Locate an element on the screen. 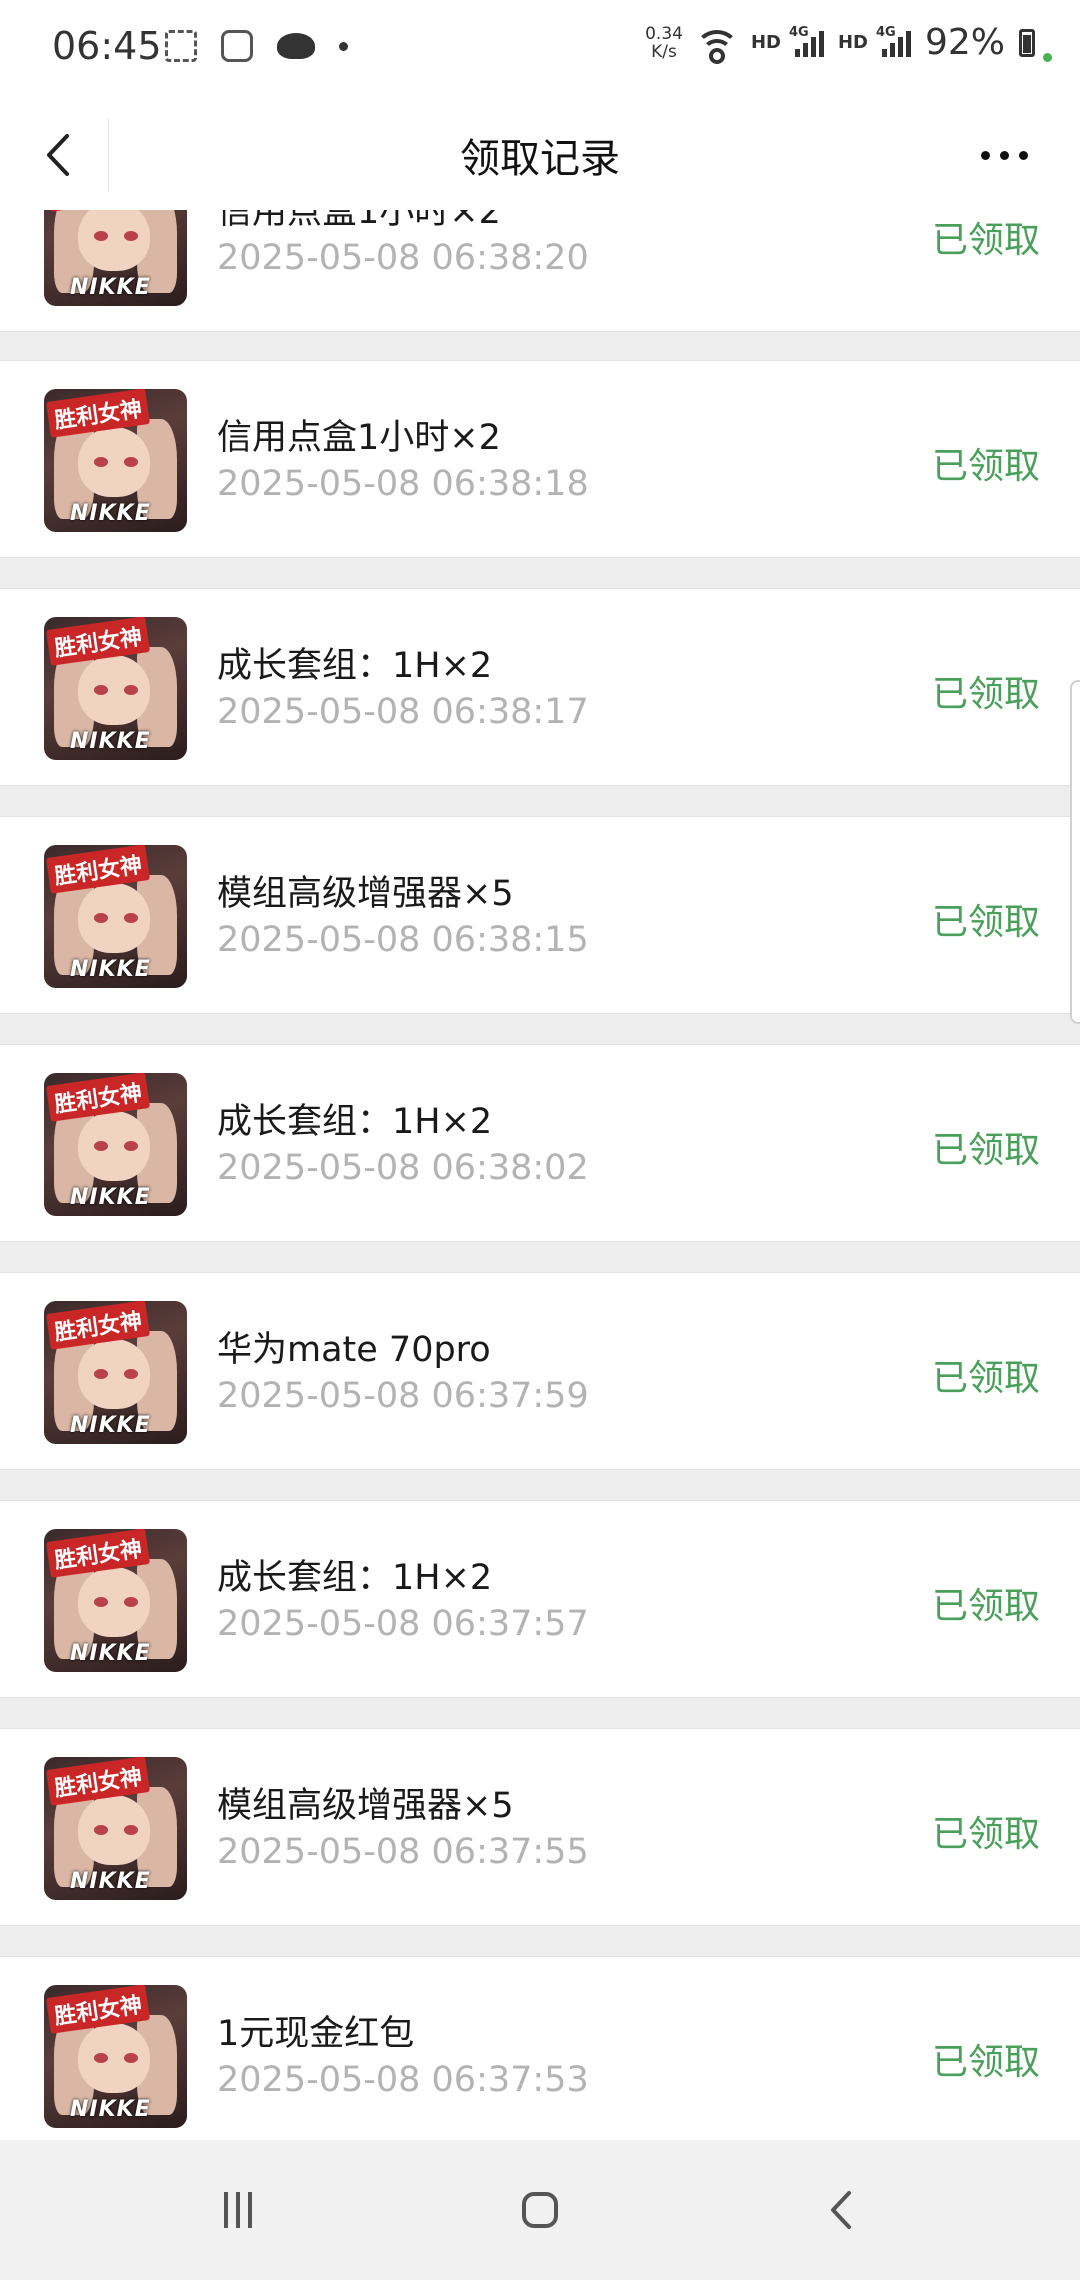 This screenshot has height=2280, width=1080. network-speed-value: 0.34 is located at coordinates (664, 33).